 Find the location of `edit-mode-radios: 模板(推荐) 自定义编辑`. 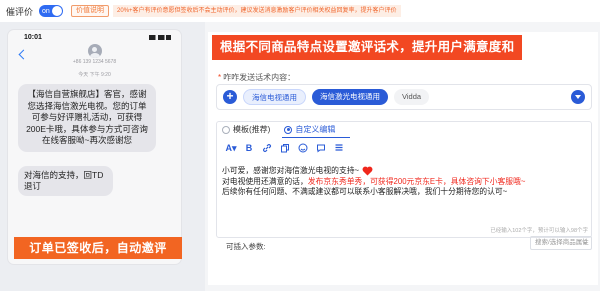

edit-mode-radios: 模板(推荐) 自定义编辑 is located at coordinates (285, 129).